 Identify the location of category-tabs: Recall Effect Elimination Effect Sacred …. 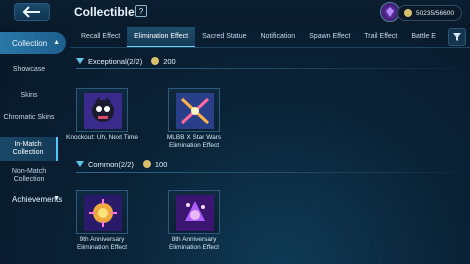
(260, 37).